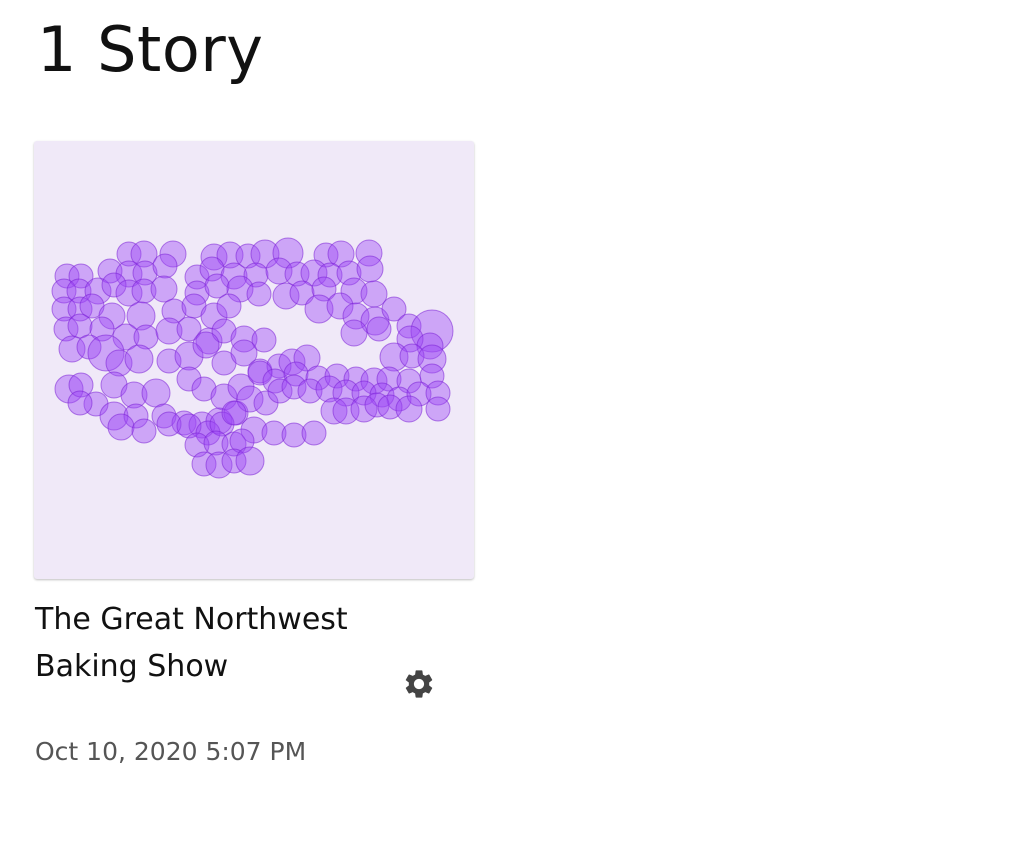  I want to click on story-title: The Great Northwest Baking Show, so click(195, 643).